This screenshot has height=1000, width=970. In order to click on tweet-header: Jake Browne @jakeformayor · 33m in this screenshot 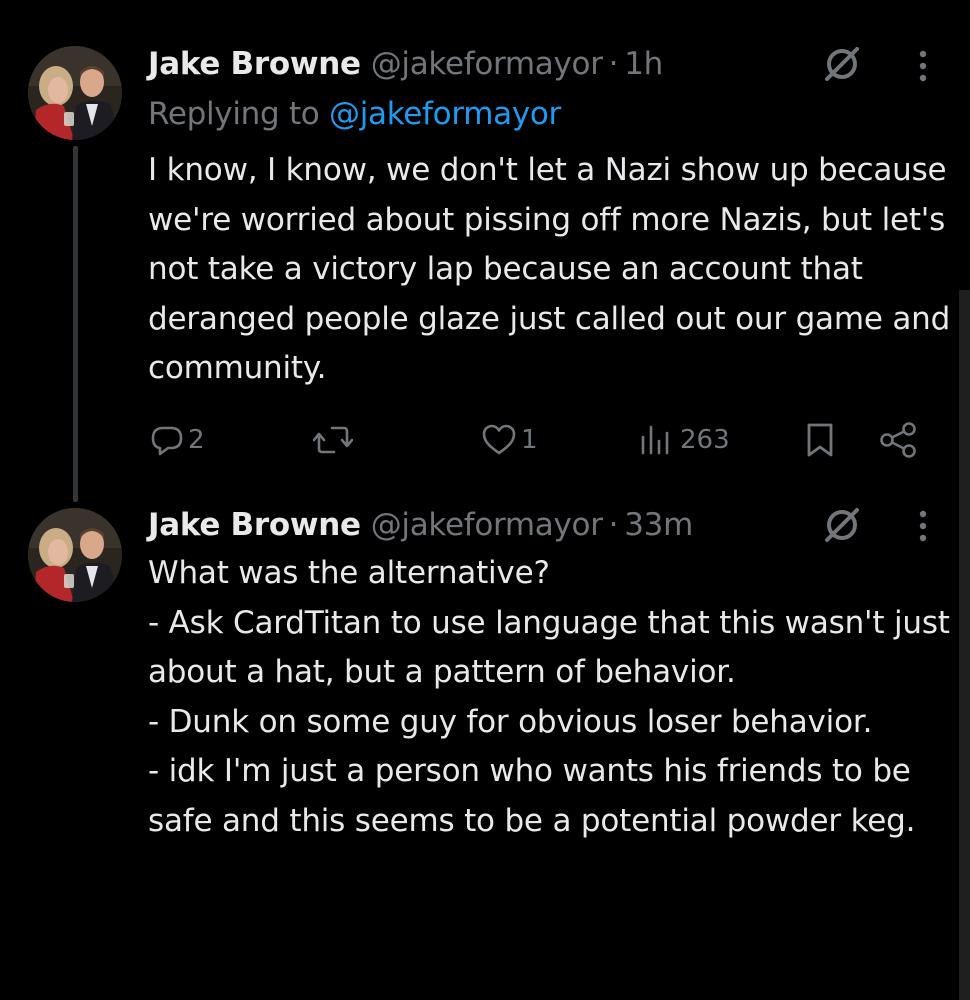, I will do `click(420, 525)`.